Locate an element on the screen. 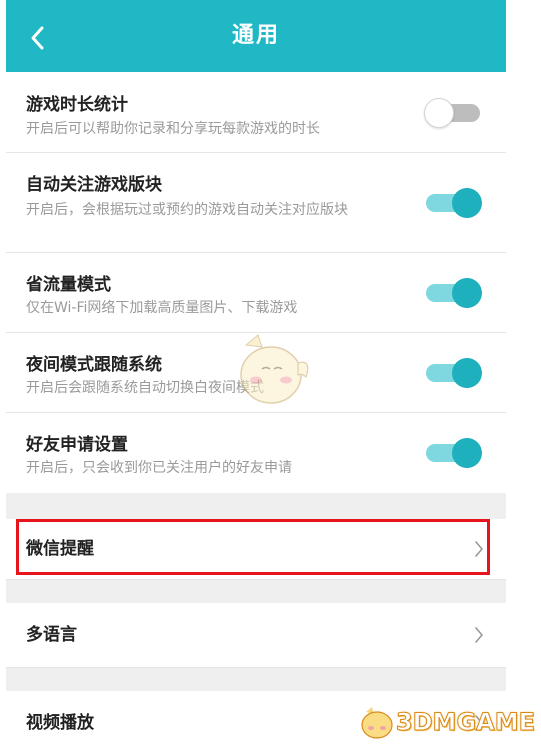  app-header: 通用 is located at coordinates (256, 36).